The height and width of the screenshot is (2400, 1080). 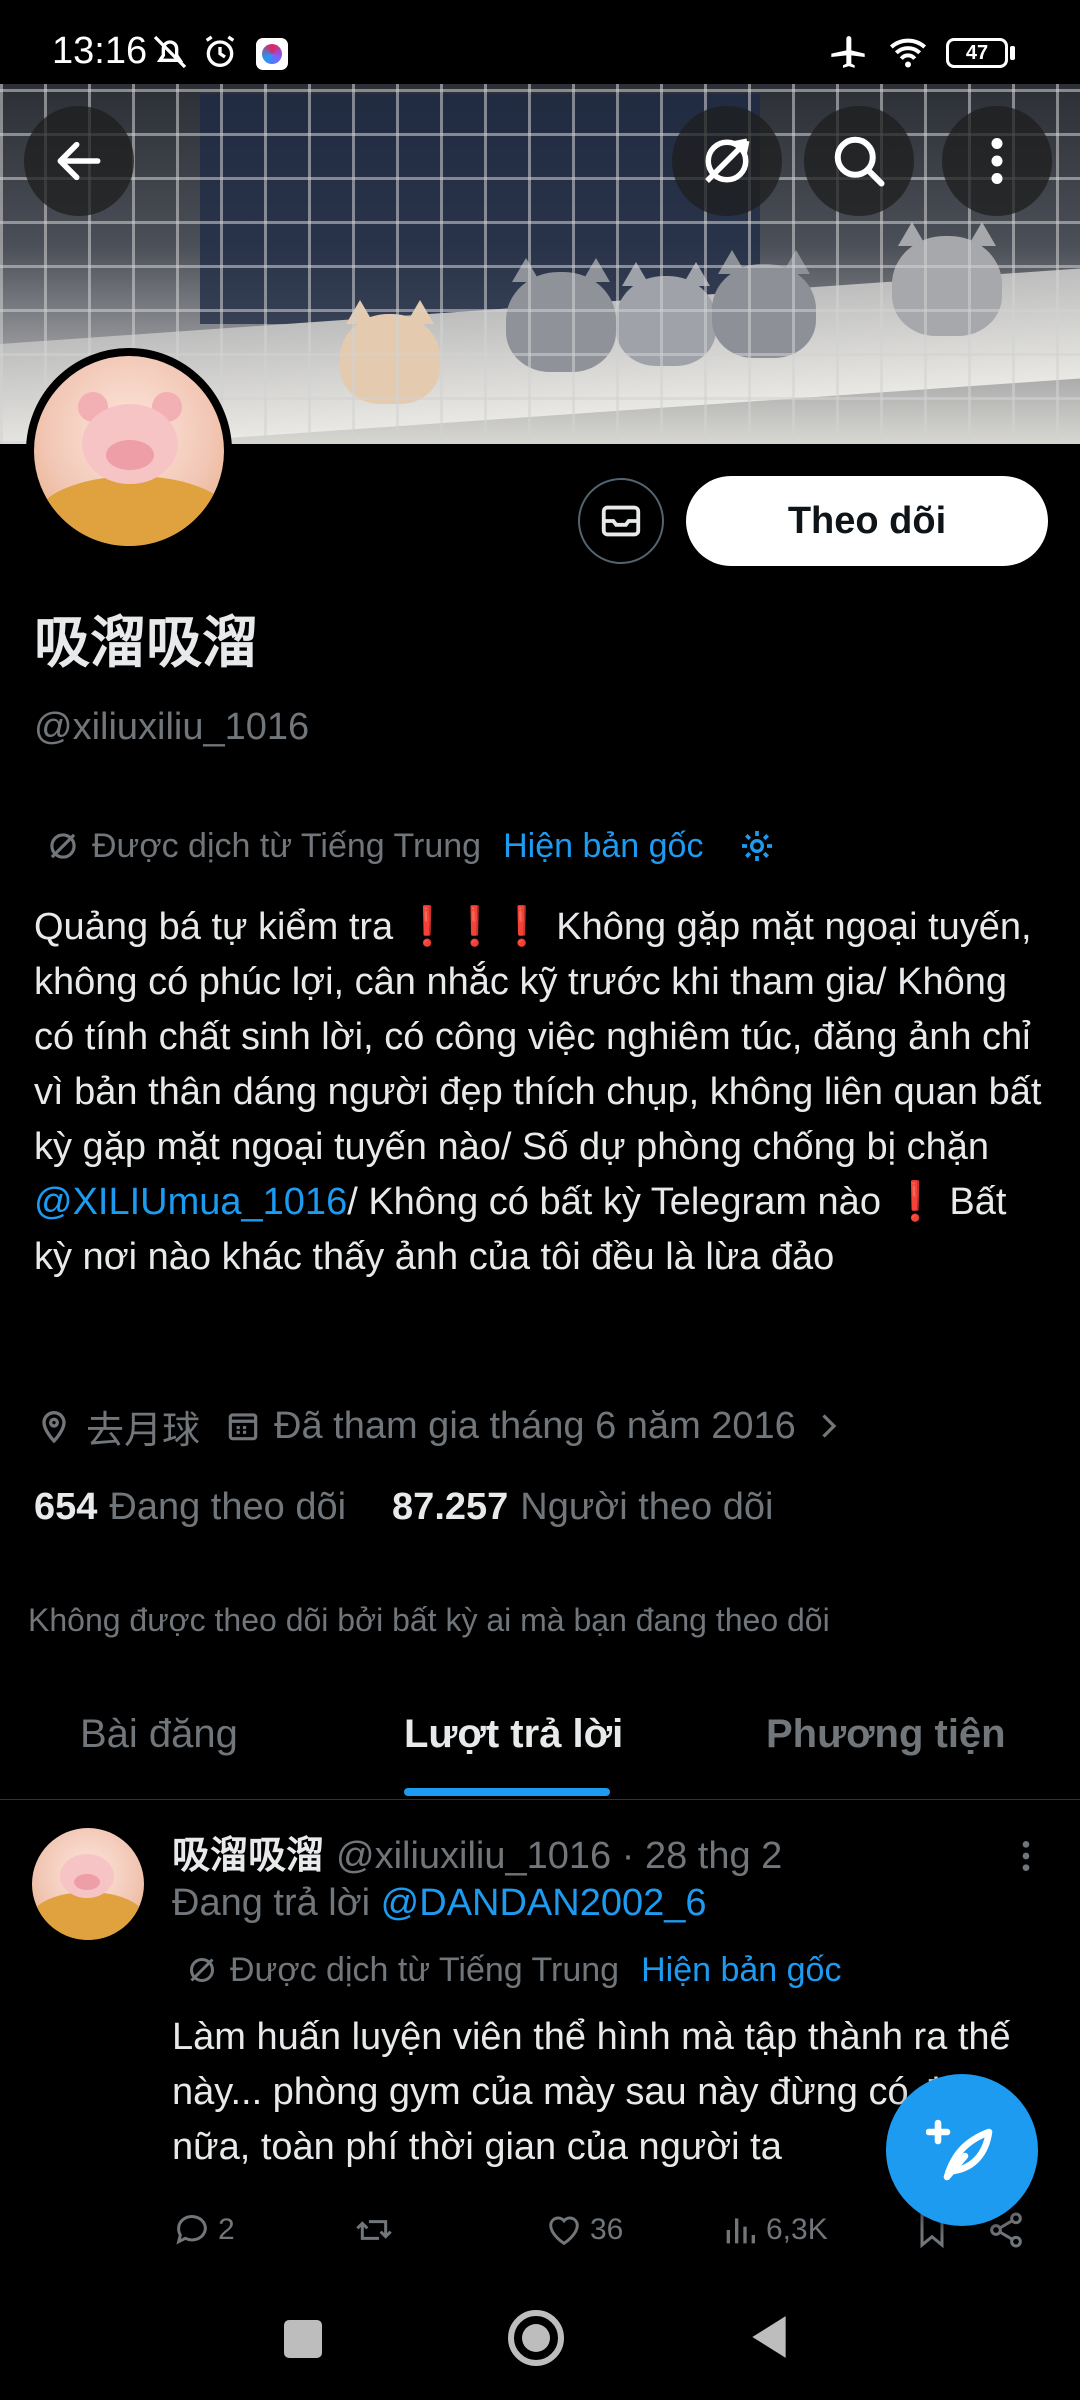 What do you see at coordinates (220, 51) in the screenshot?
I see `alarm-icon` at bounding box center [220, 51].